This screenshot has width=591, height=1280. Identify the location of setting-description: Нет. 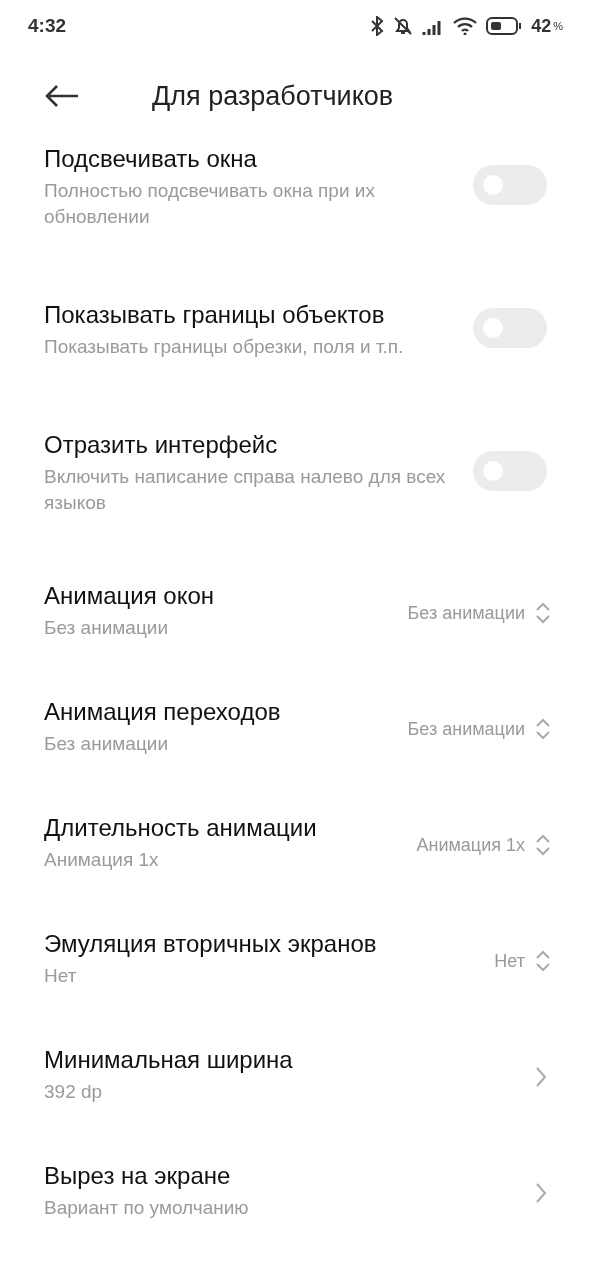
(61, 975).